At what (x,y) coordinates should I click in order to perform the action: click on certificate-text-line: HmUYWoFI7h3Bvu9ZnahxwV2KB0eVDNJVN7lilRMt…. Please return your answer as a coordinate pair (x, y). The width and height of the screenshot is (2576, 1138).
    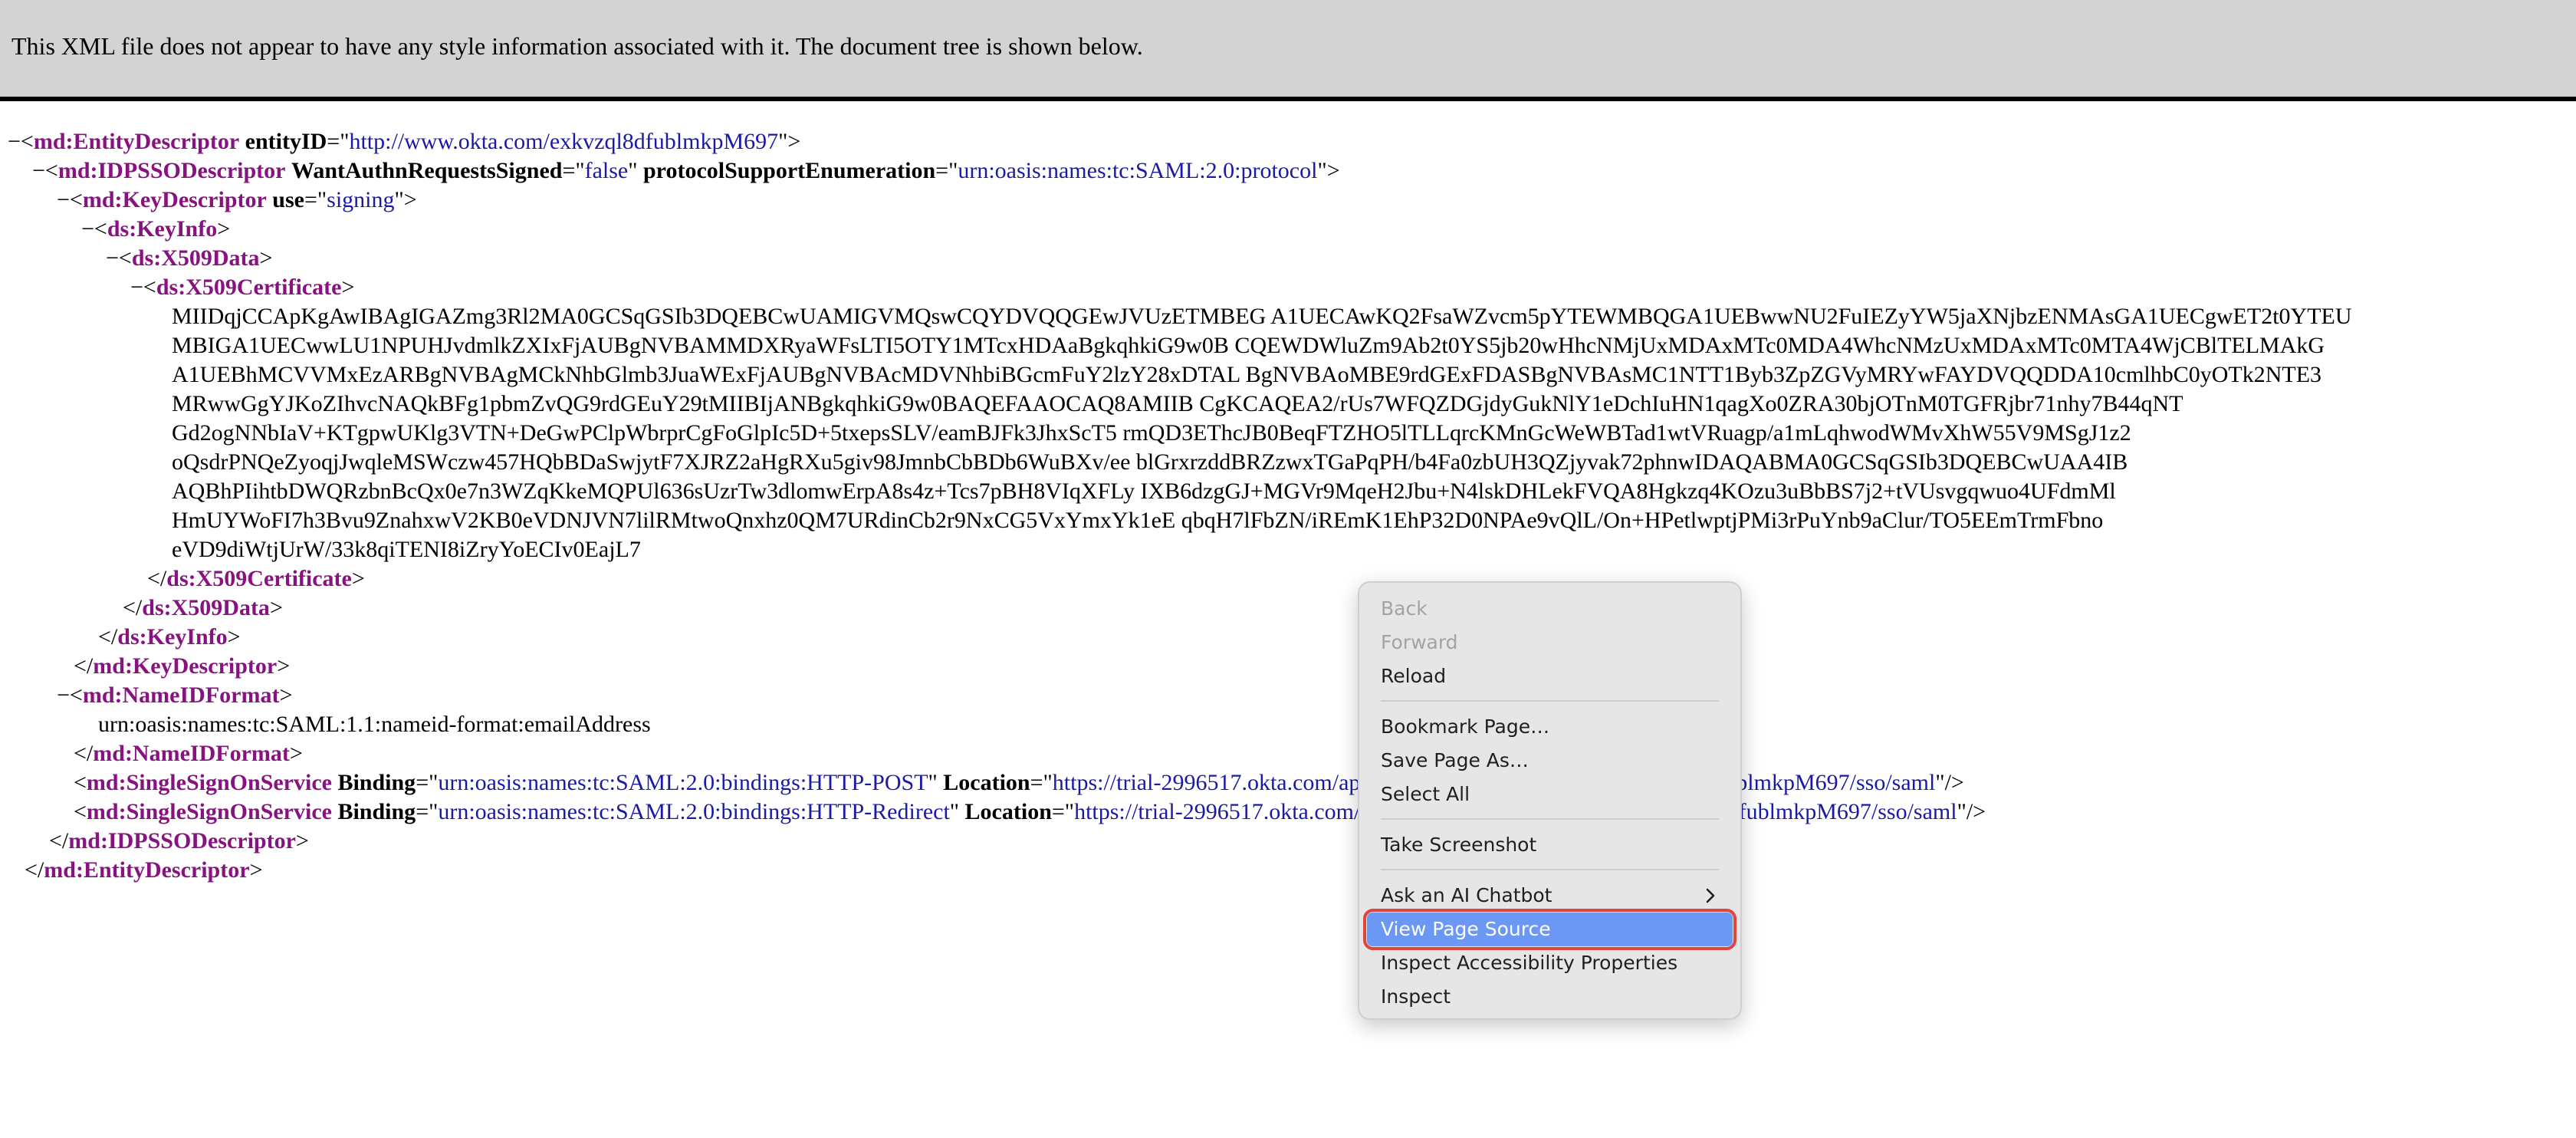
    Looking at the image, I should click on (1138, 520).